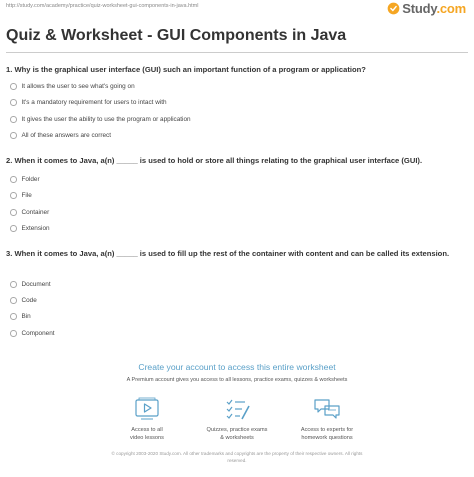 The height and width of the screenshot is (477, 474). I want to click on option-q3-b: Code, so click(23, 300).